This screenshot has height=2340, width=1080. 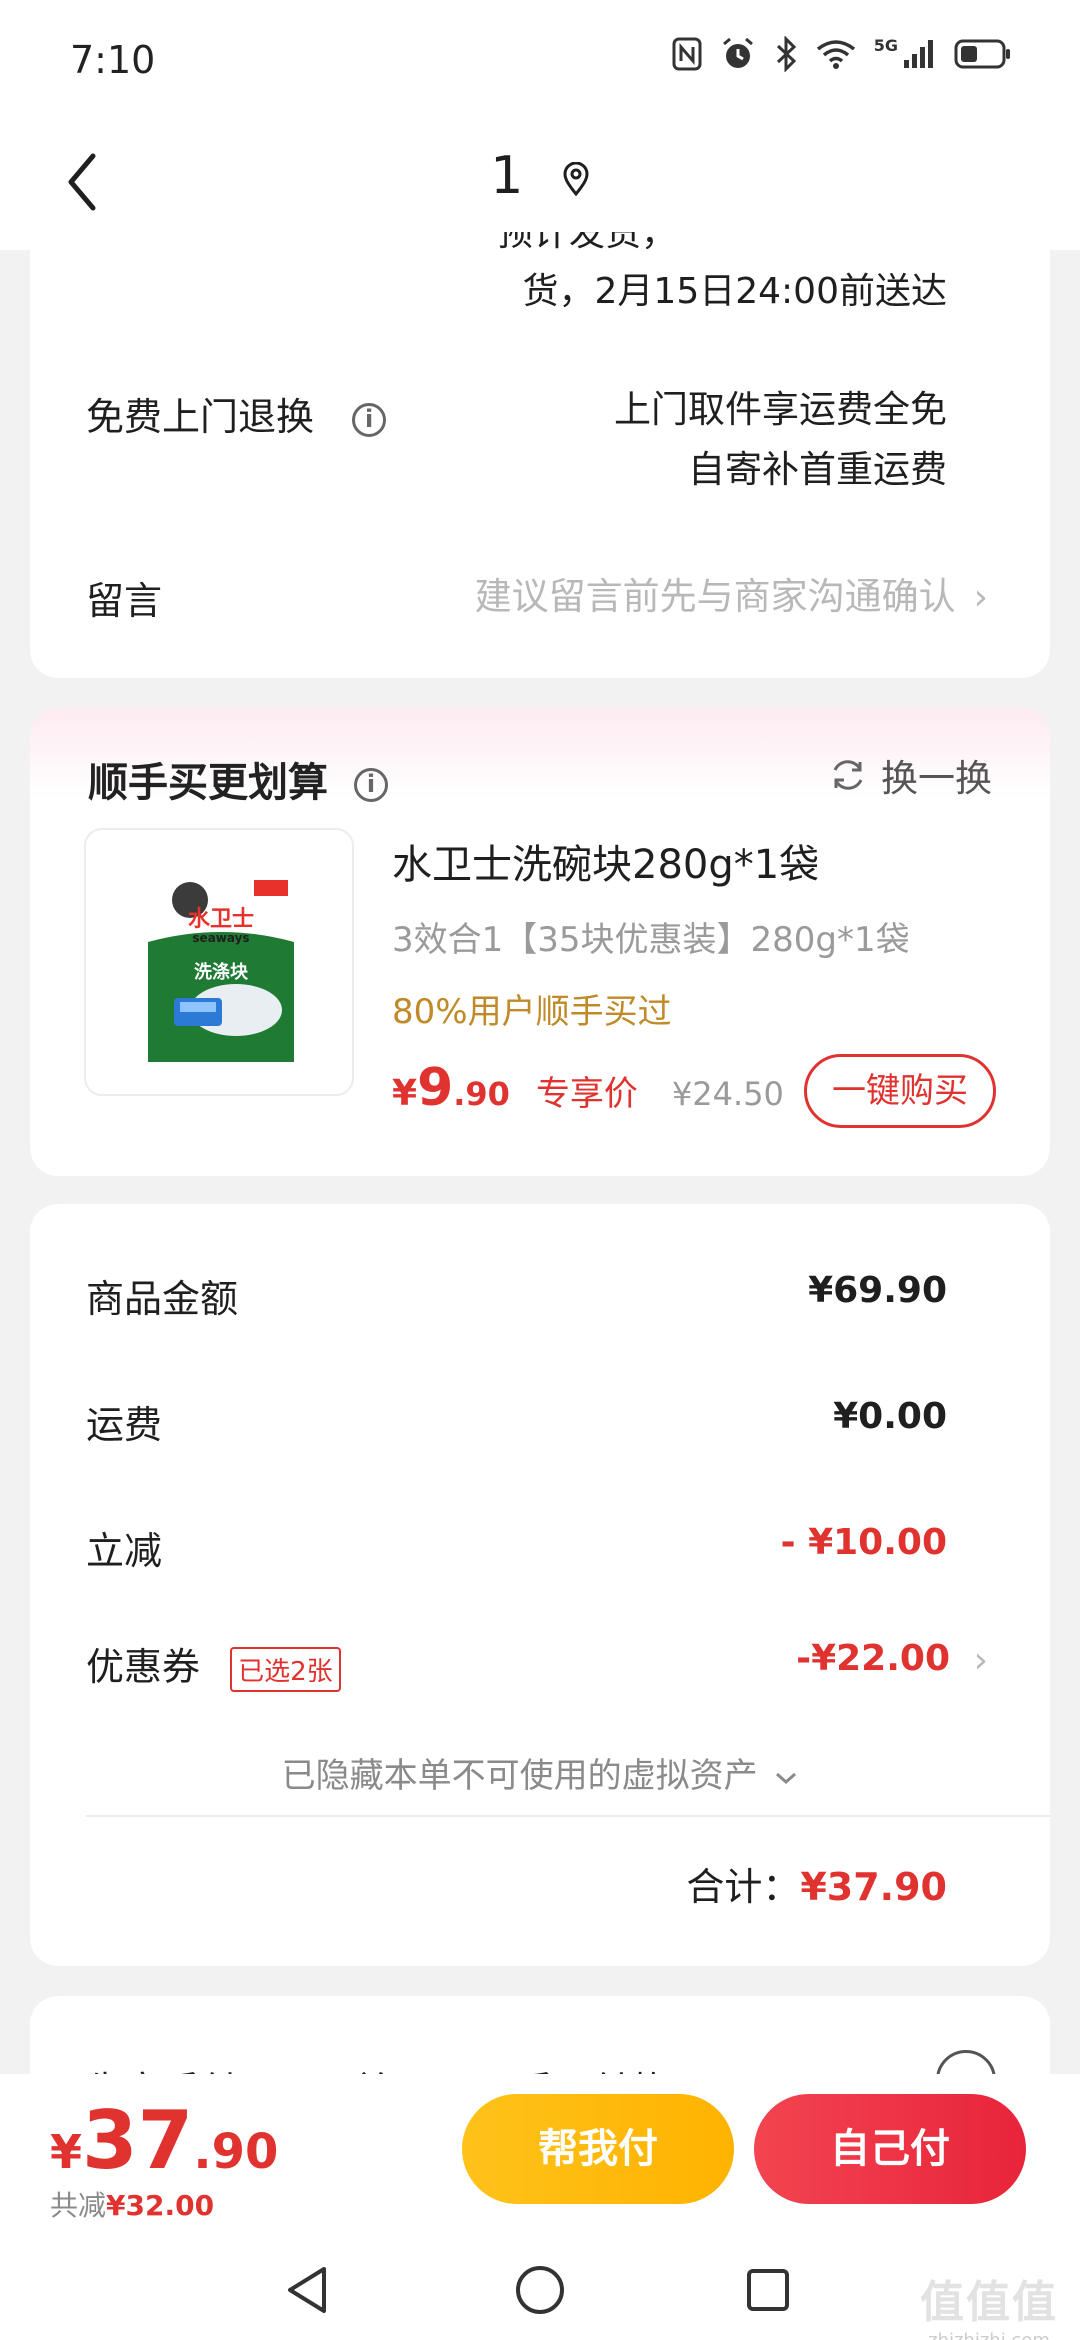 I want to click on watermark-domain: zhizhizhi.com, so click(x=989, y=2335).